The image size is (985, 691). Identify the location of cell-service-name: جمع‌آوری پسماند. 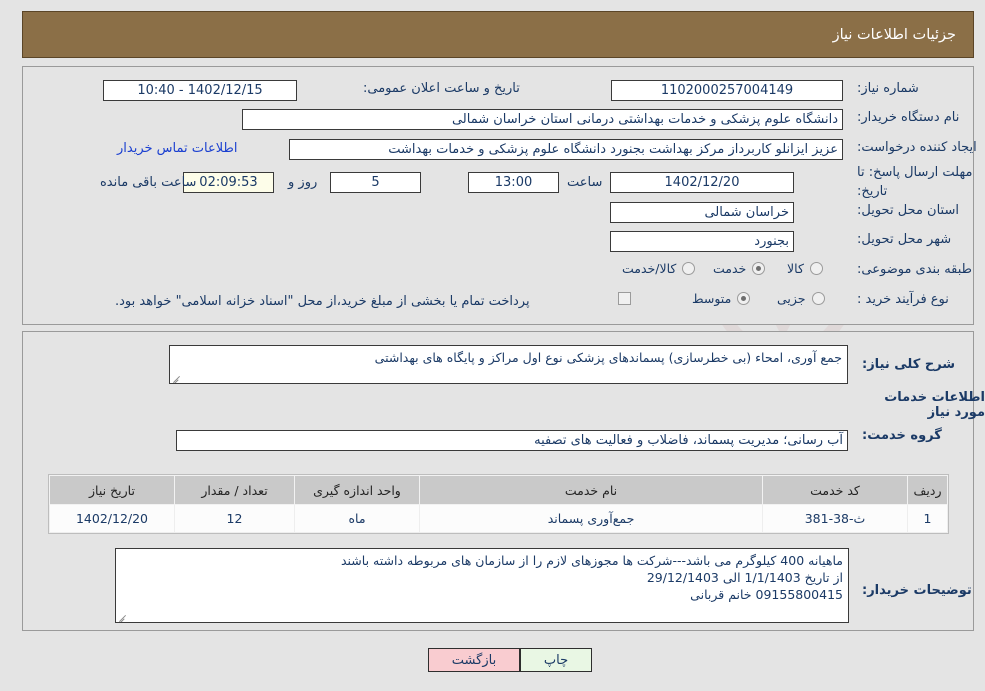
(591, 518).